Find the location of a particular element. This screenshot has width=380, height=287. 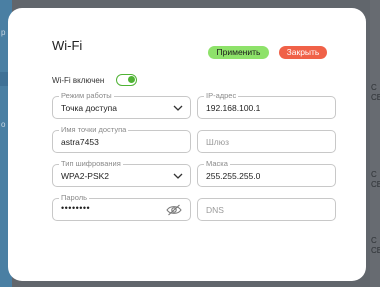

mode-select: Режим работы Точка доступа is located at coordinates (121, 105).